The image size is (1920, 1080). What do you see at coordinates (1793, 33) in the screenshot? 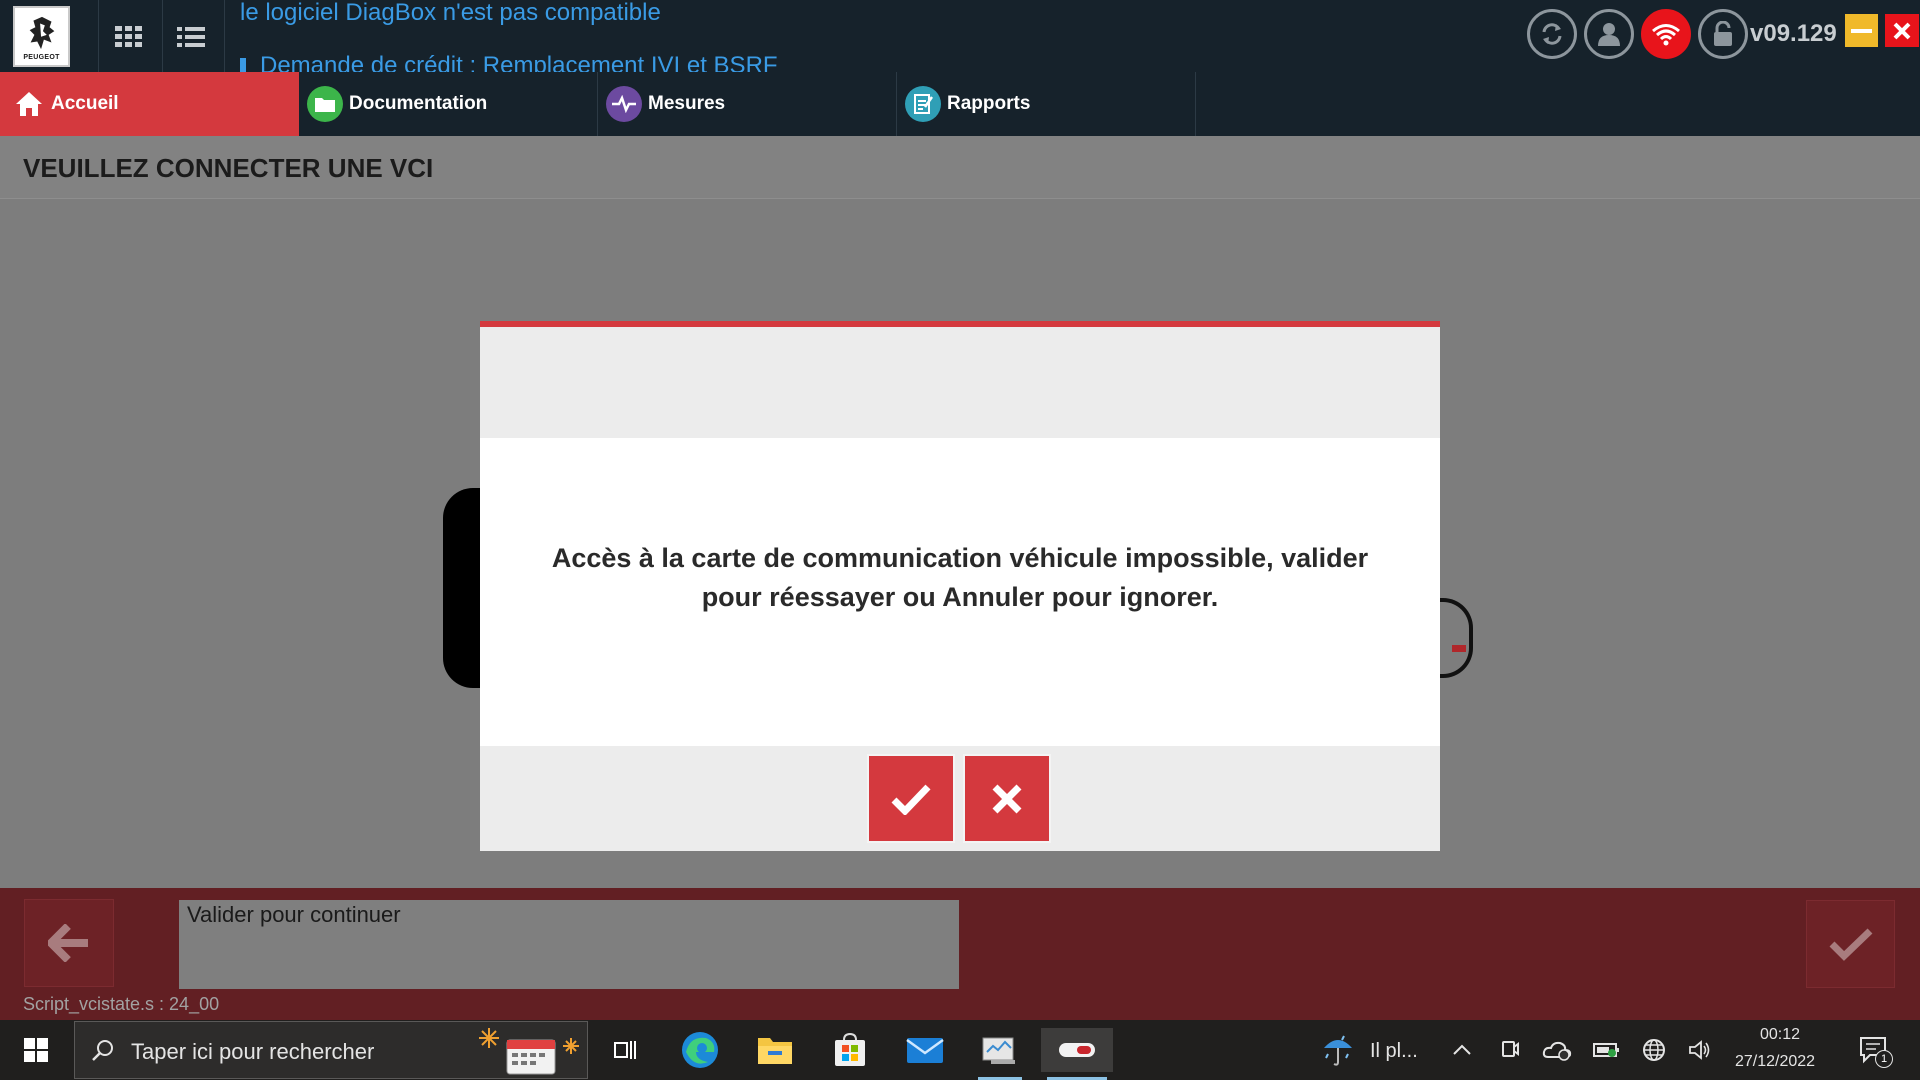
I see `version-label: v09.129` at bounding box center [1793, 33].